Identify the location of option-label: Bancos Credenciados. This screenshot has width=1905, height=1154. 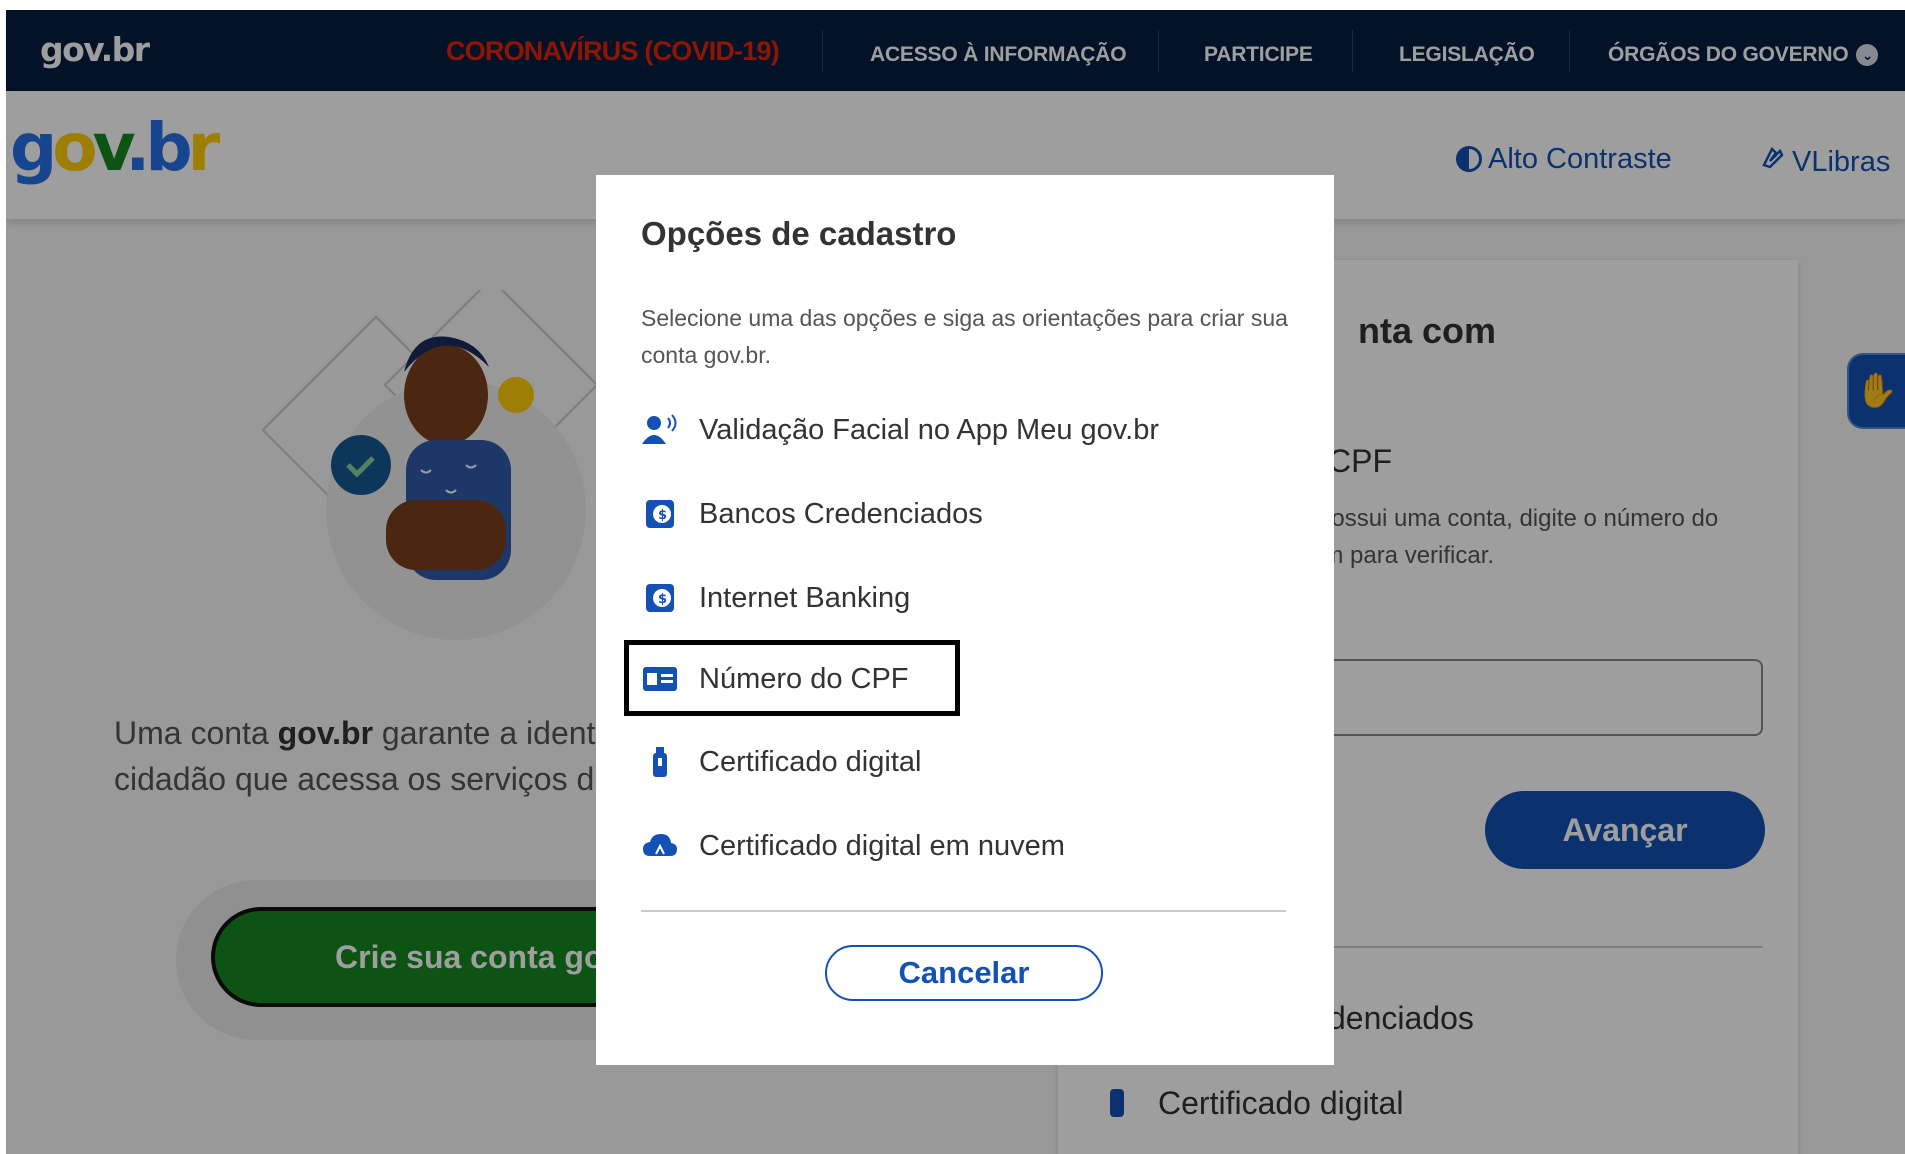
(841, 513).